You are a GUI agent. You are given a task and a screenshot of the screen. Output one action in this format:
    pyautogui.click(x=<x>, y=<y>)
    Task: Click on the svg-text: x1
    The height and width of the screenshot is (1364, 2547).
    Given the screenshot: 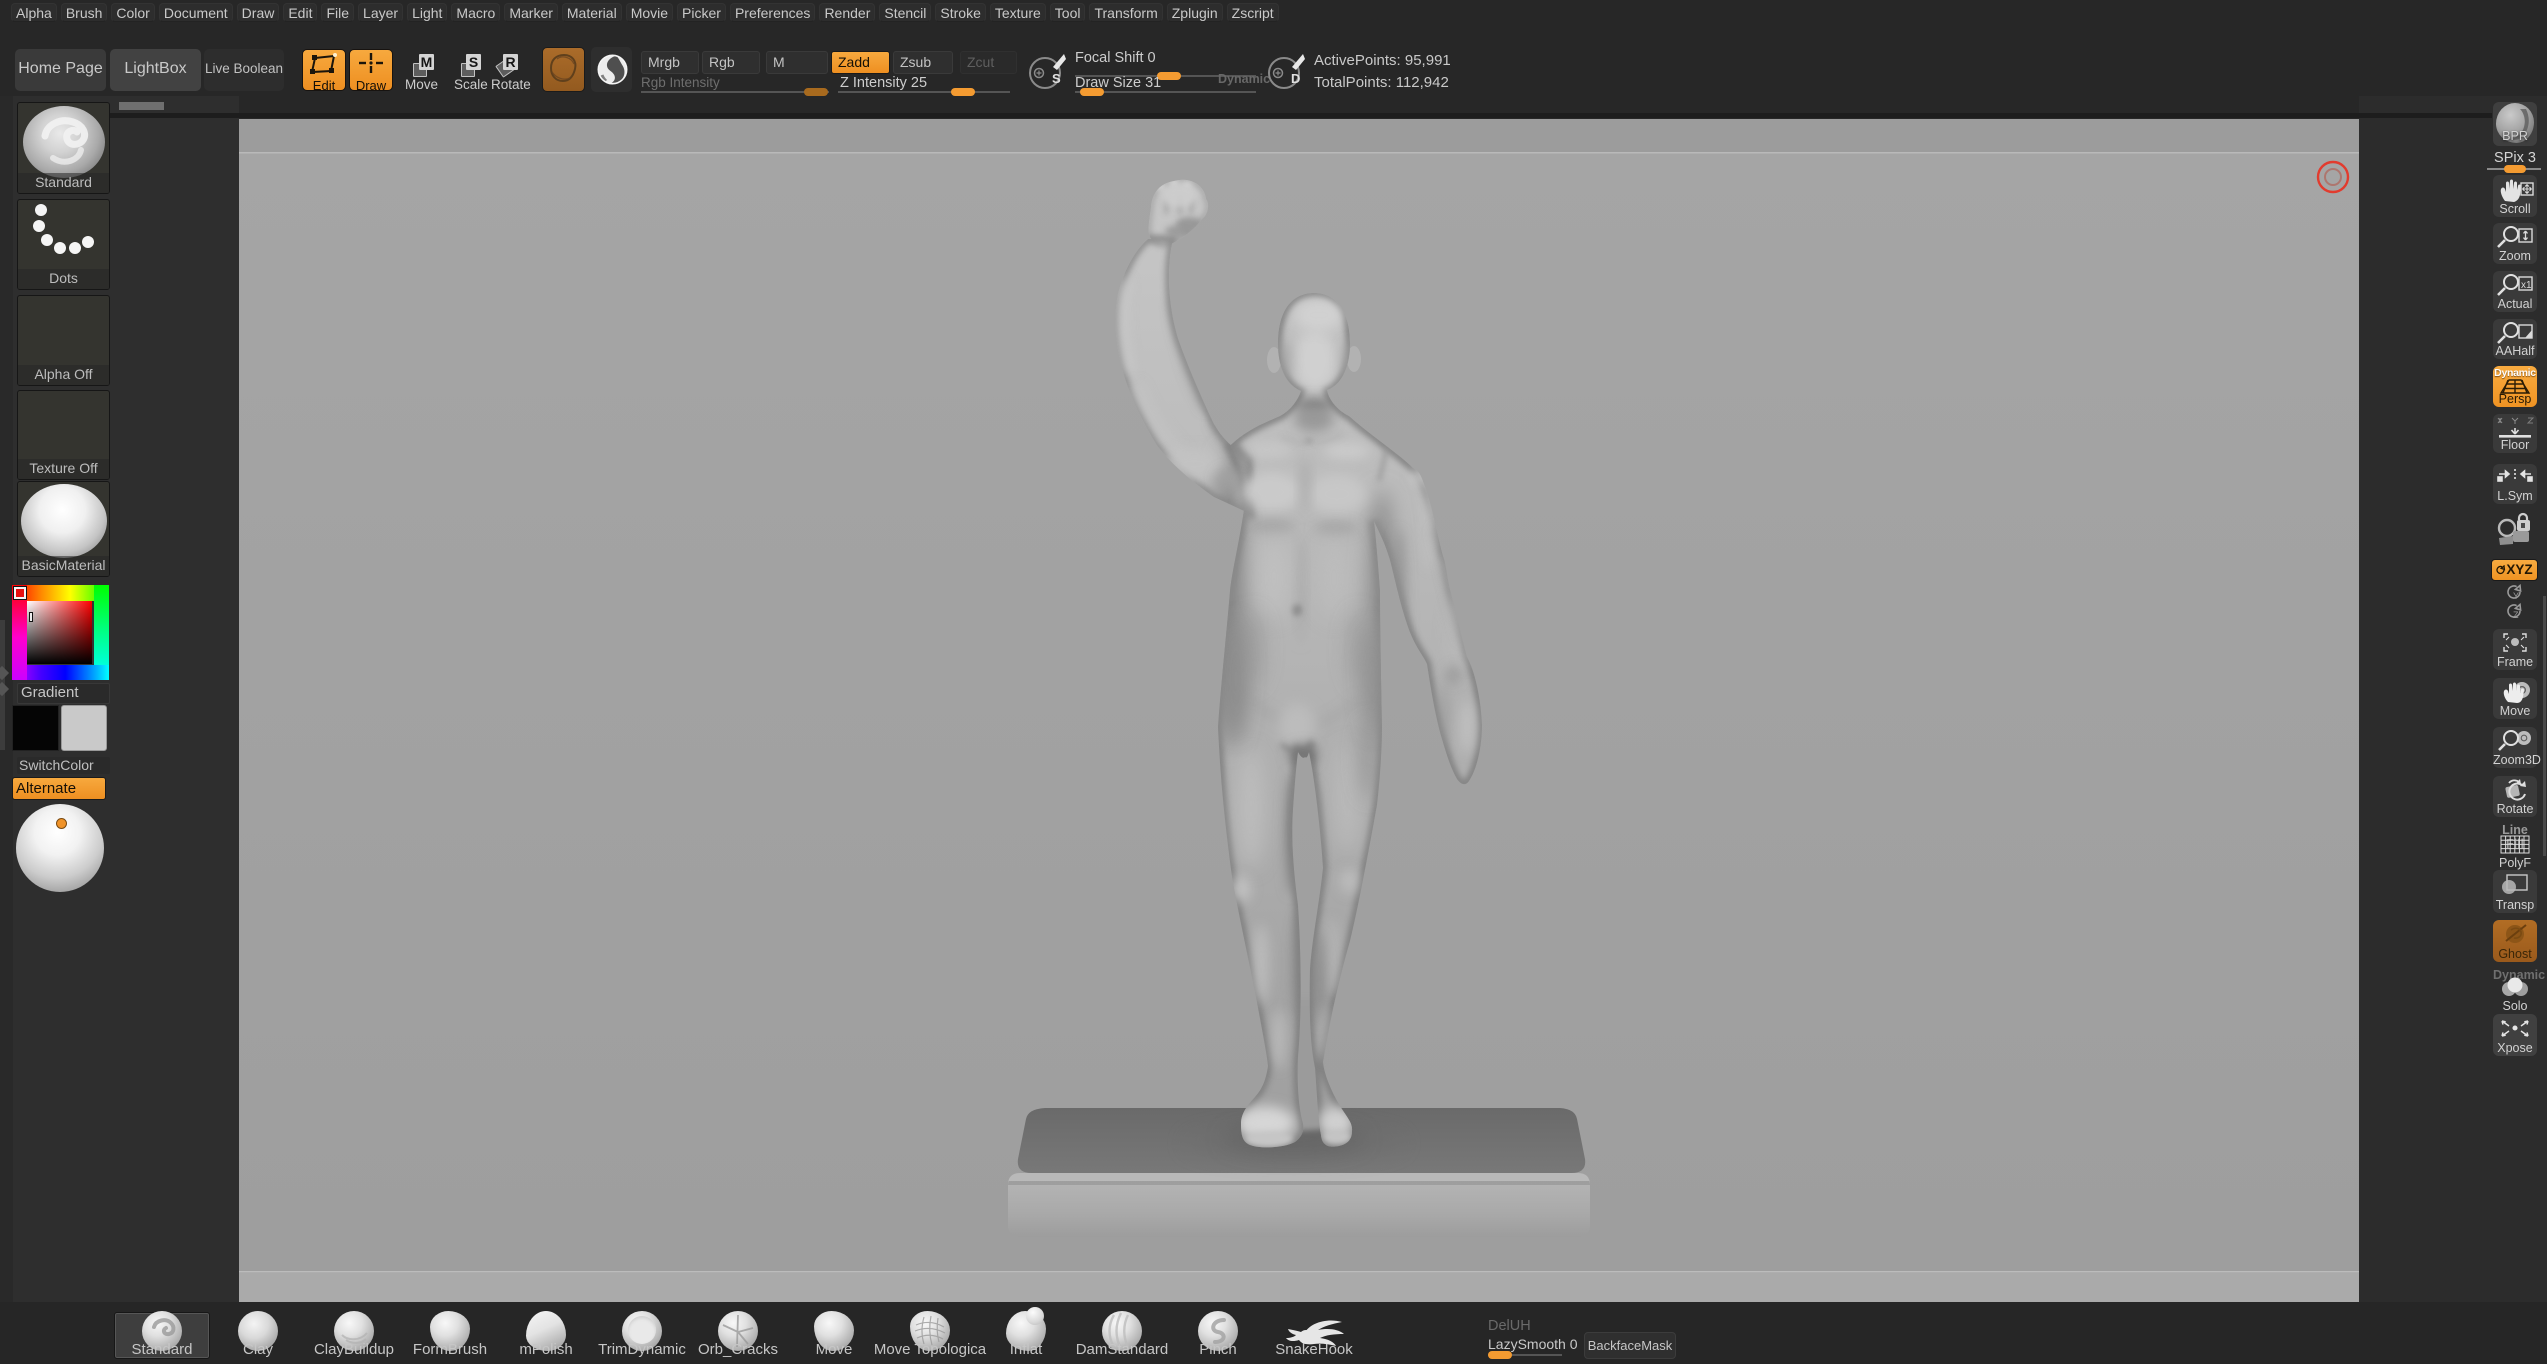 What is the action you would take?
    pyautogui.click(x=2526, y=285)
    